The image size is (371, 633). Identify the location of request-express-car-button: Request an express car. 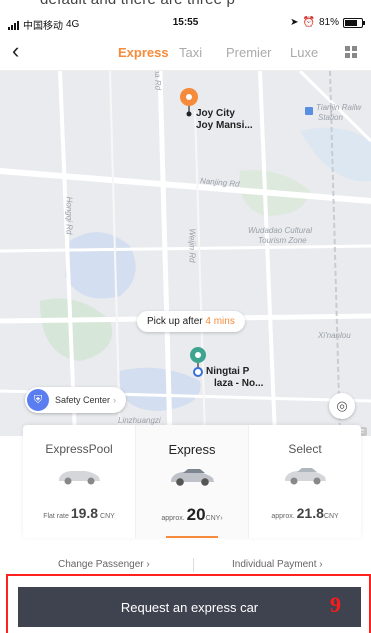
(189, 607).